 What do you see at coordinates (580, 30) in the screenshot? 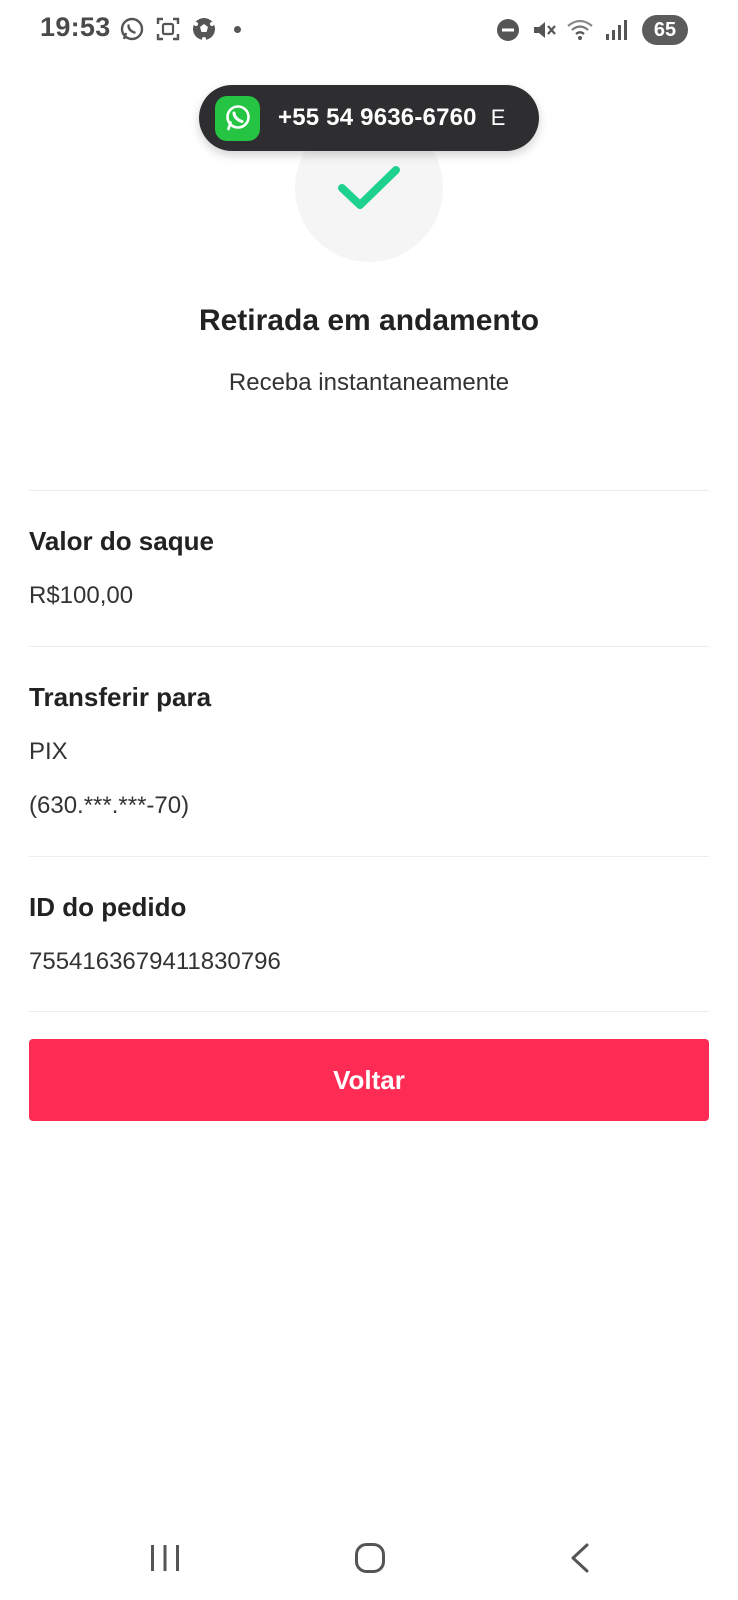
I see `wifi-icon` at bounding box center [580, 30].